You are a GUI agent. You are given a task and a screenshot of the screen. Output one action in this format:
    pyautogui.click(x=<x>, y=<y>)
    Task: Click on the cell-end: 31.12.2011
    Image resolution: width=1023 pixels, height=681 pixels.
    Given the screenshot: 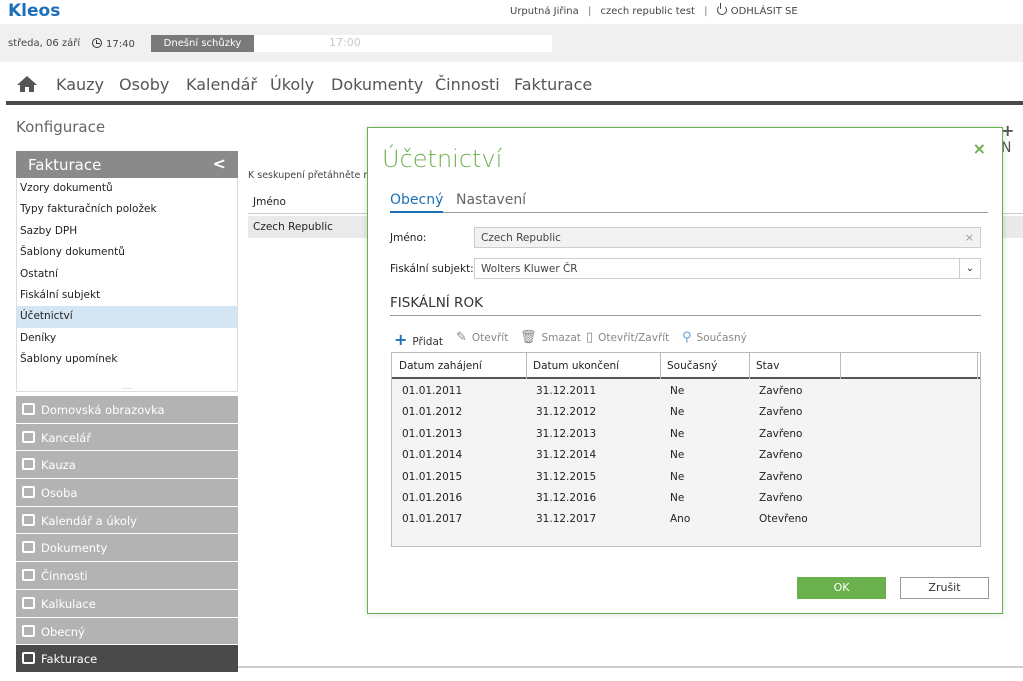 What is the action you would take?
    pyautogui.click(x=566, y=391)
    